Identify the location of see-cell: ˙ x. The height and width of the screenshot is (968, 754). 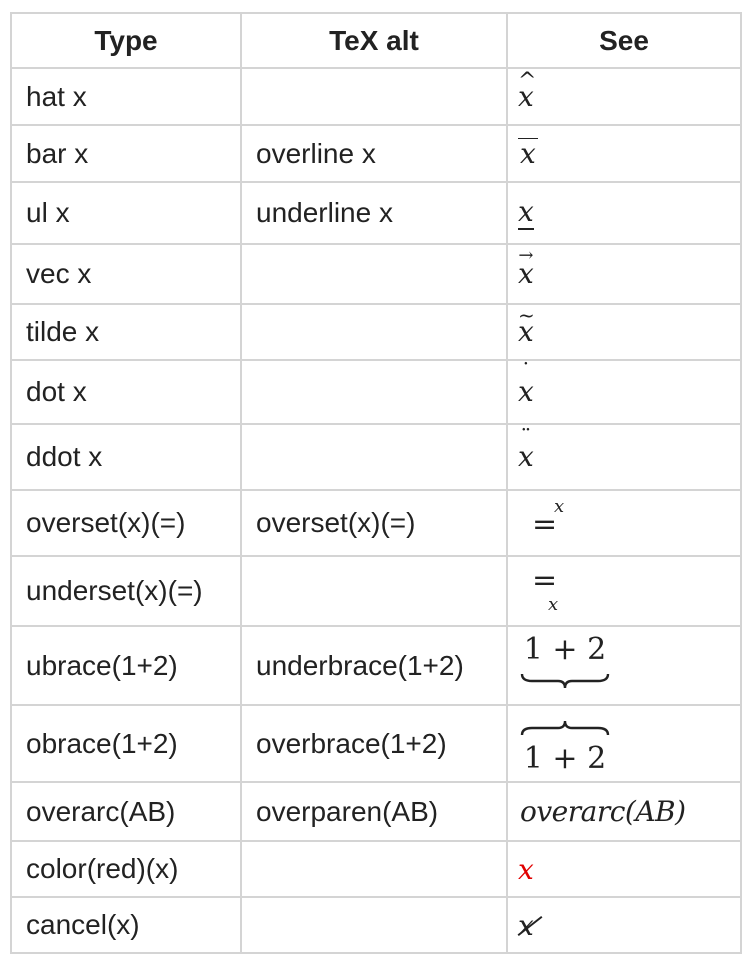
(624, 392).